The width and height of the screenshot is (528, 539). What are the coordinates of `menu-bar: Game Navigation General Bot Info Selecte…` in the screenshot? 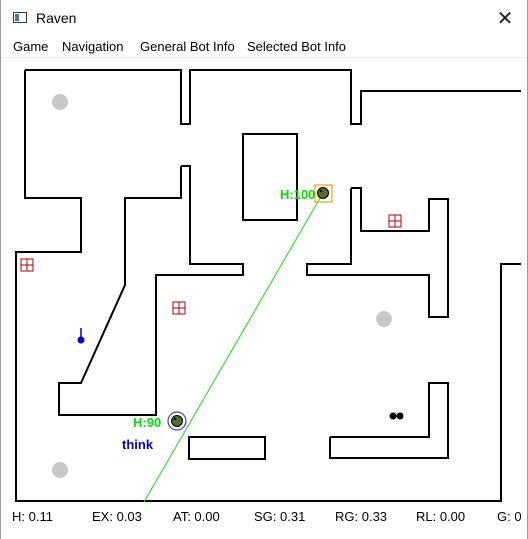 It's located at (264, 47).